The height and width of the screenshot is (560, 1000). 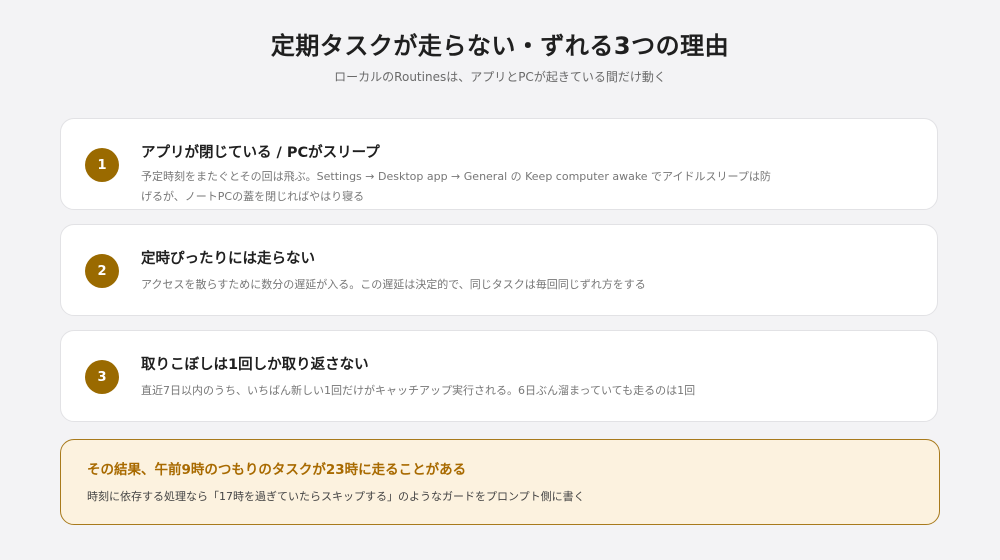 I want to click on reason-title: 定時ぴったりには走らない, so click(x=228, y=259).